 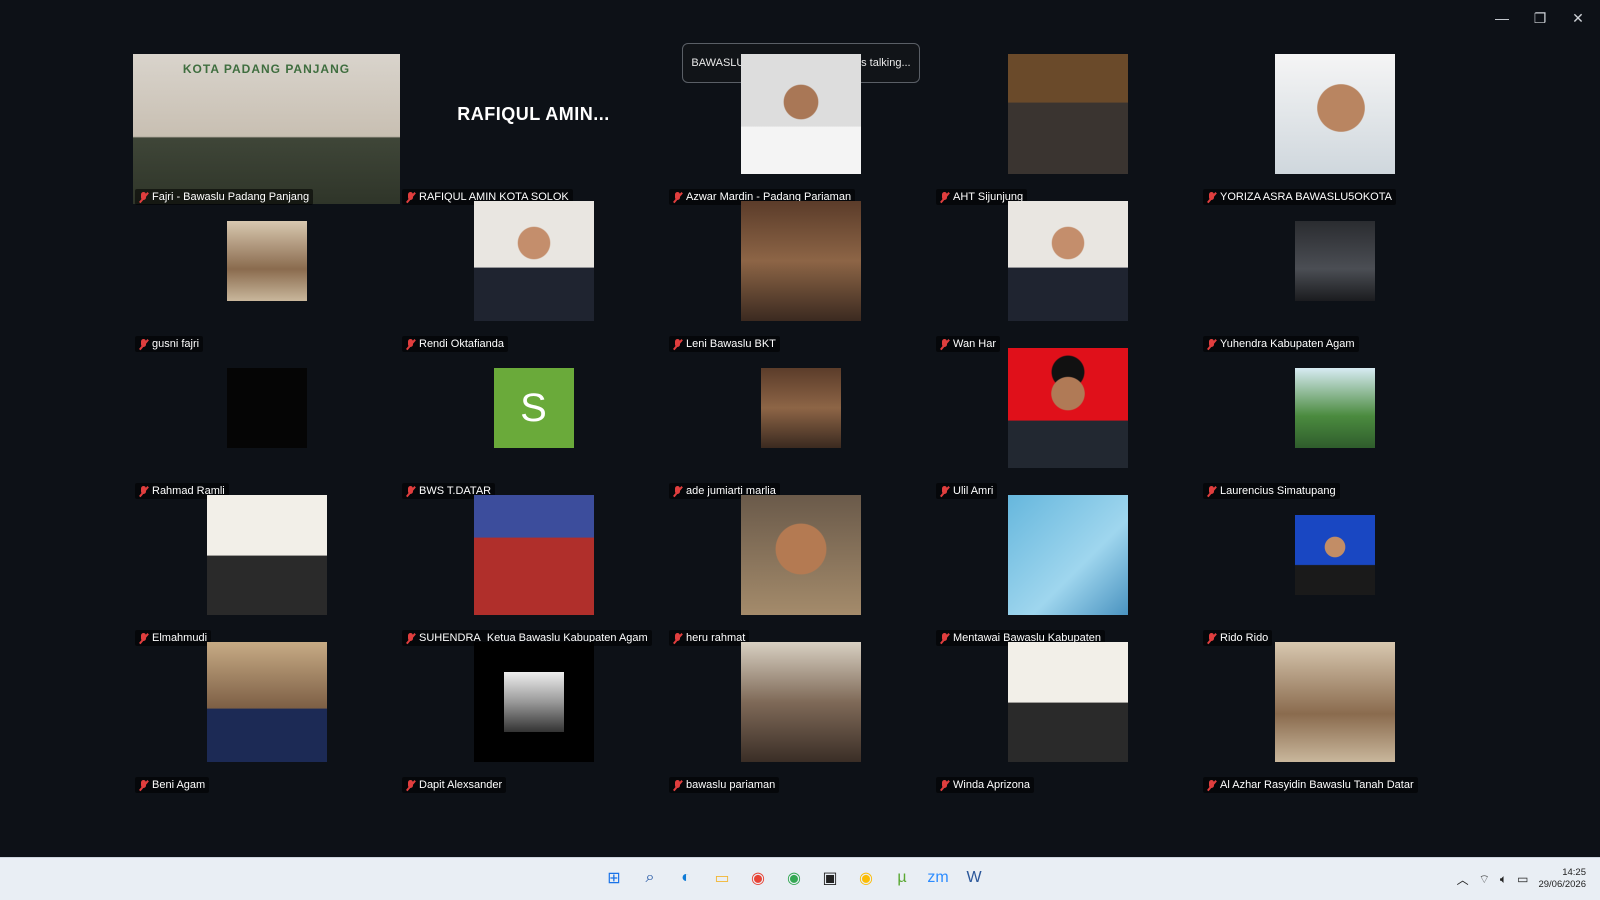 What do you see at coordinates (974, 878) in the screenshot?
I see `word-icon: W` at bounding box center [974, 878].